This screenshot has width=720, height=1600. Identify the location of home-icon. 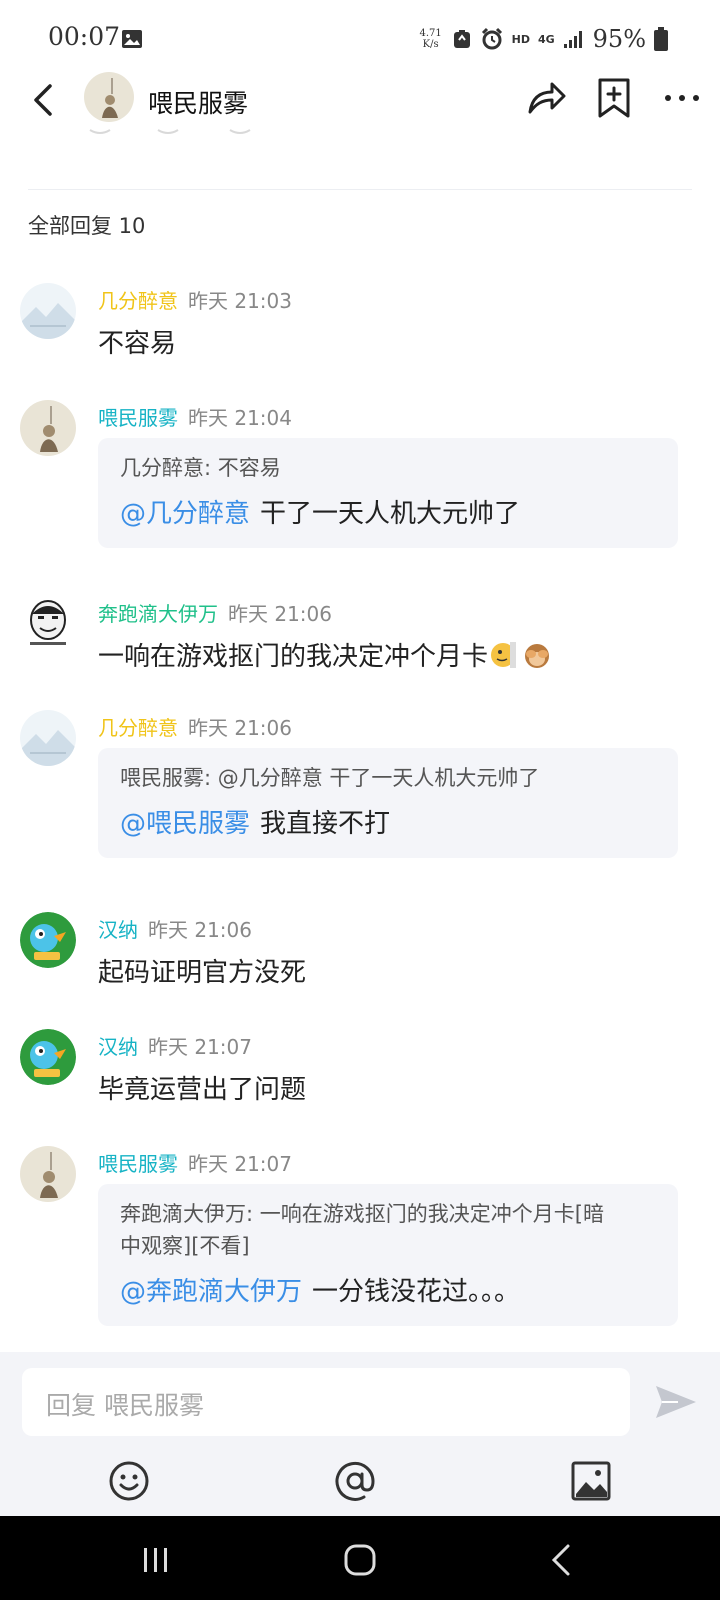
(360, 1560).